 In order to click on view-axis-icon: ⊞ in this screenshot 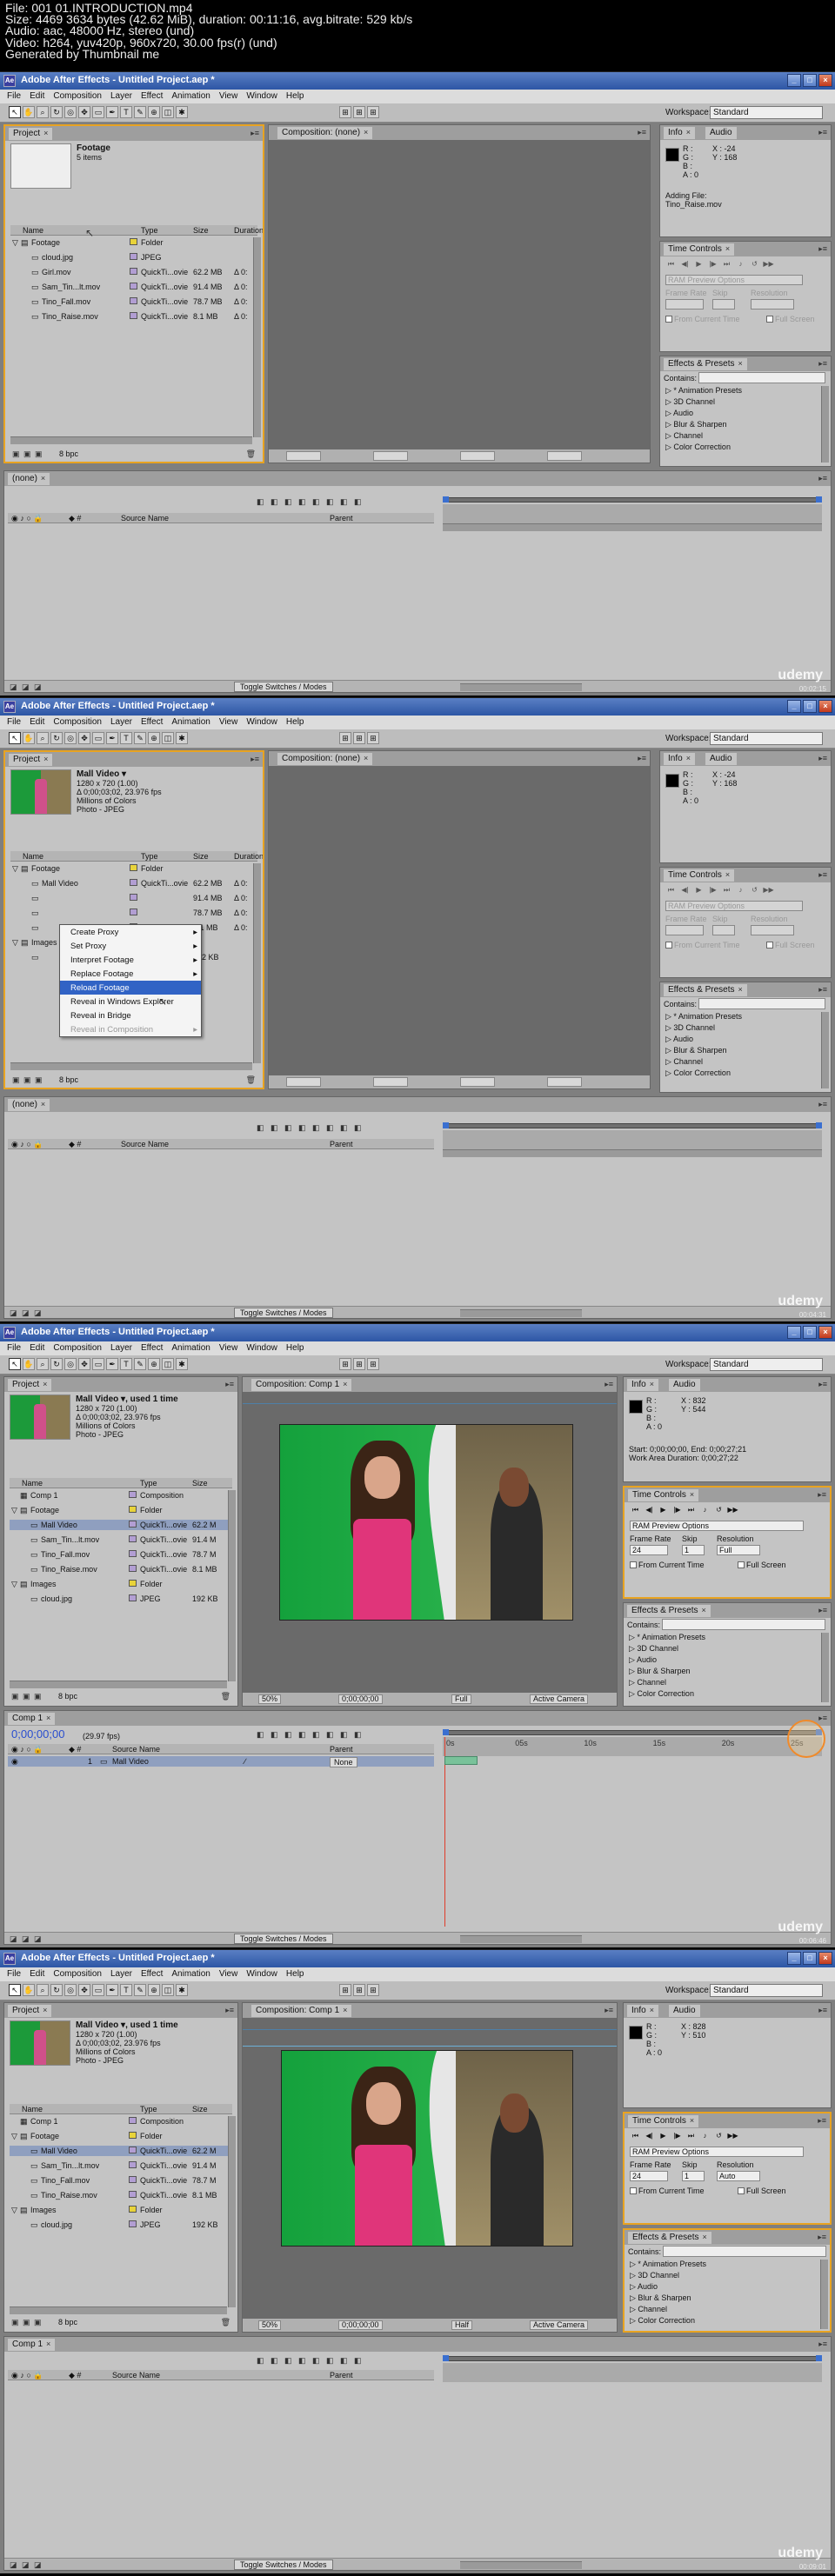, I will do `click(373, 1990)`.